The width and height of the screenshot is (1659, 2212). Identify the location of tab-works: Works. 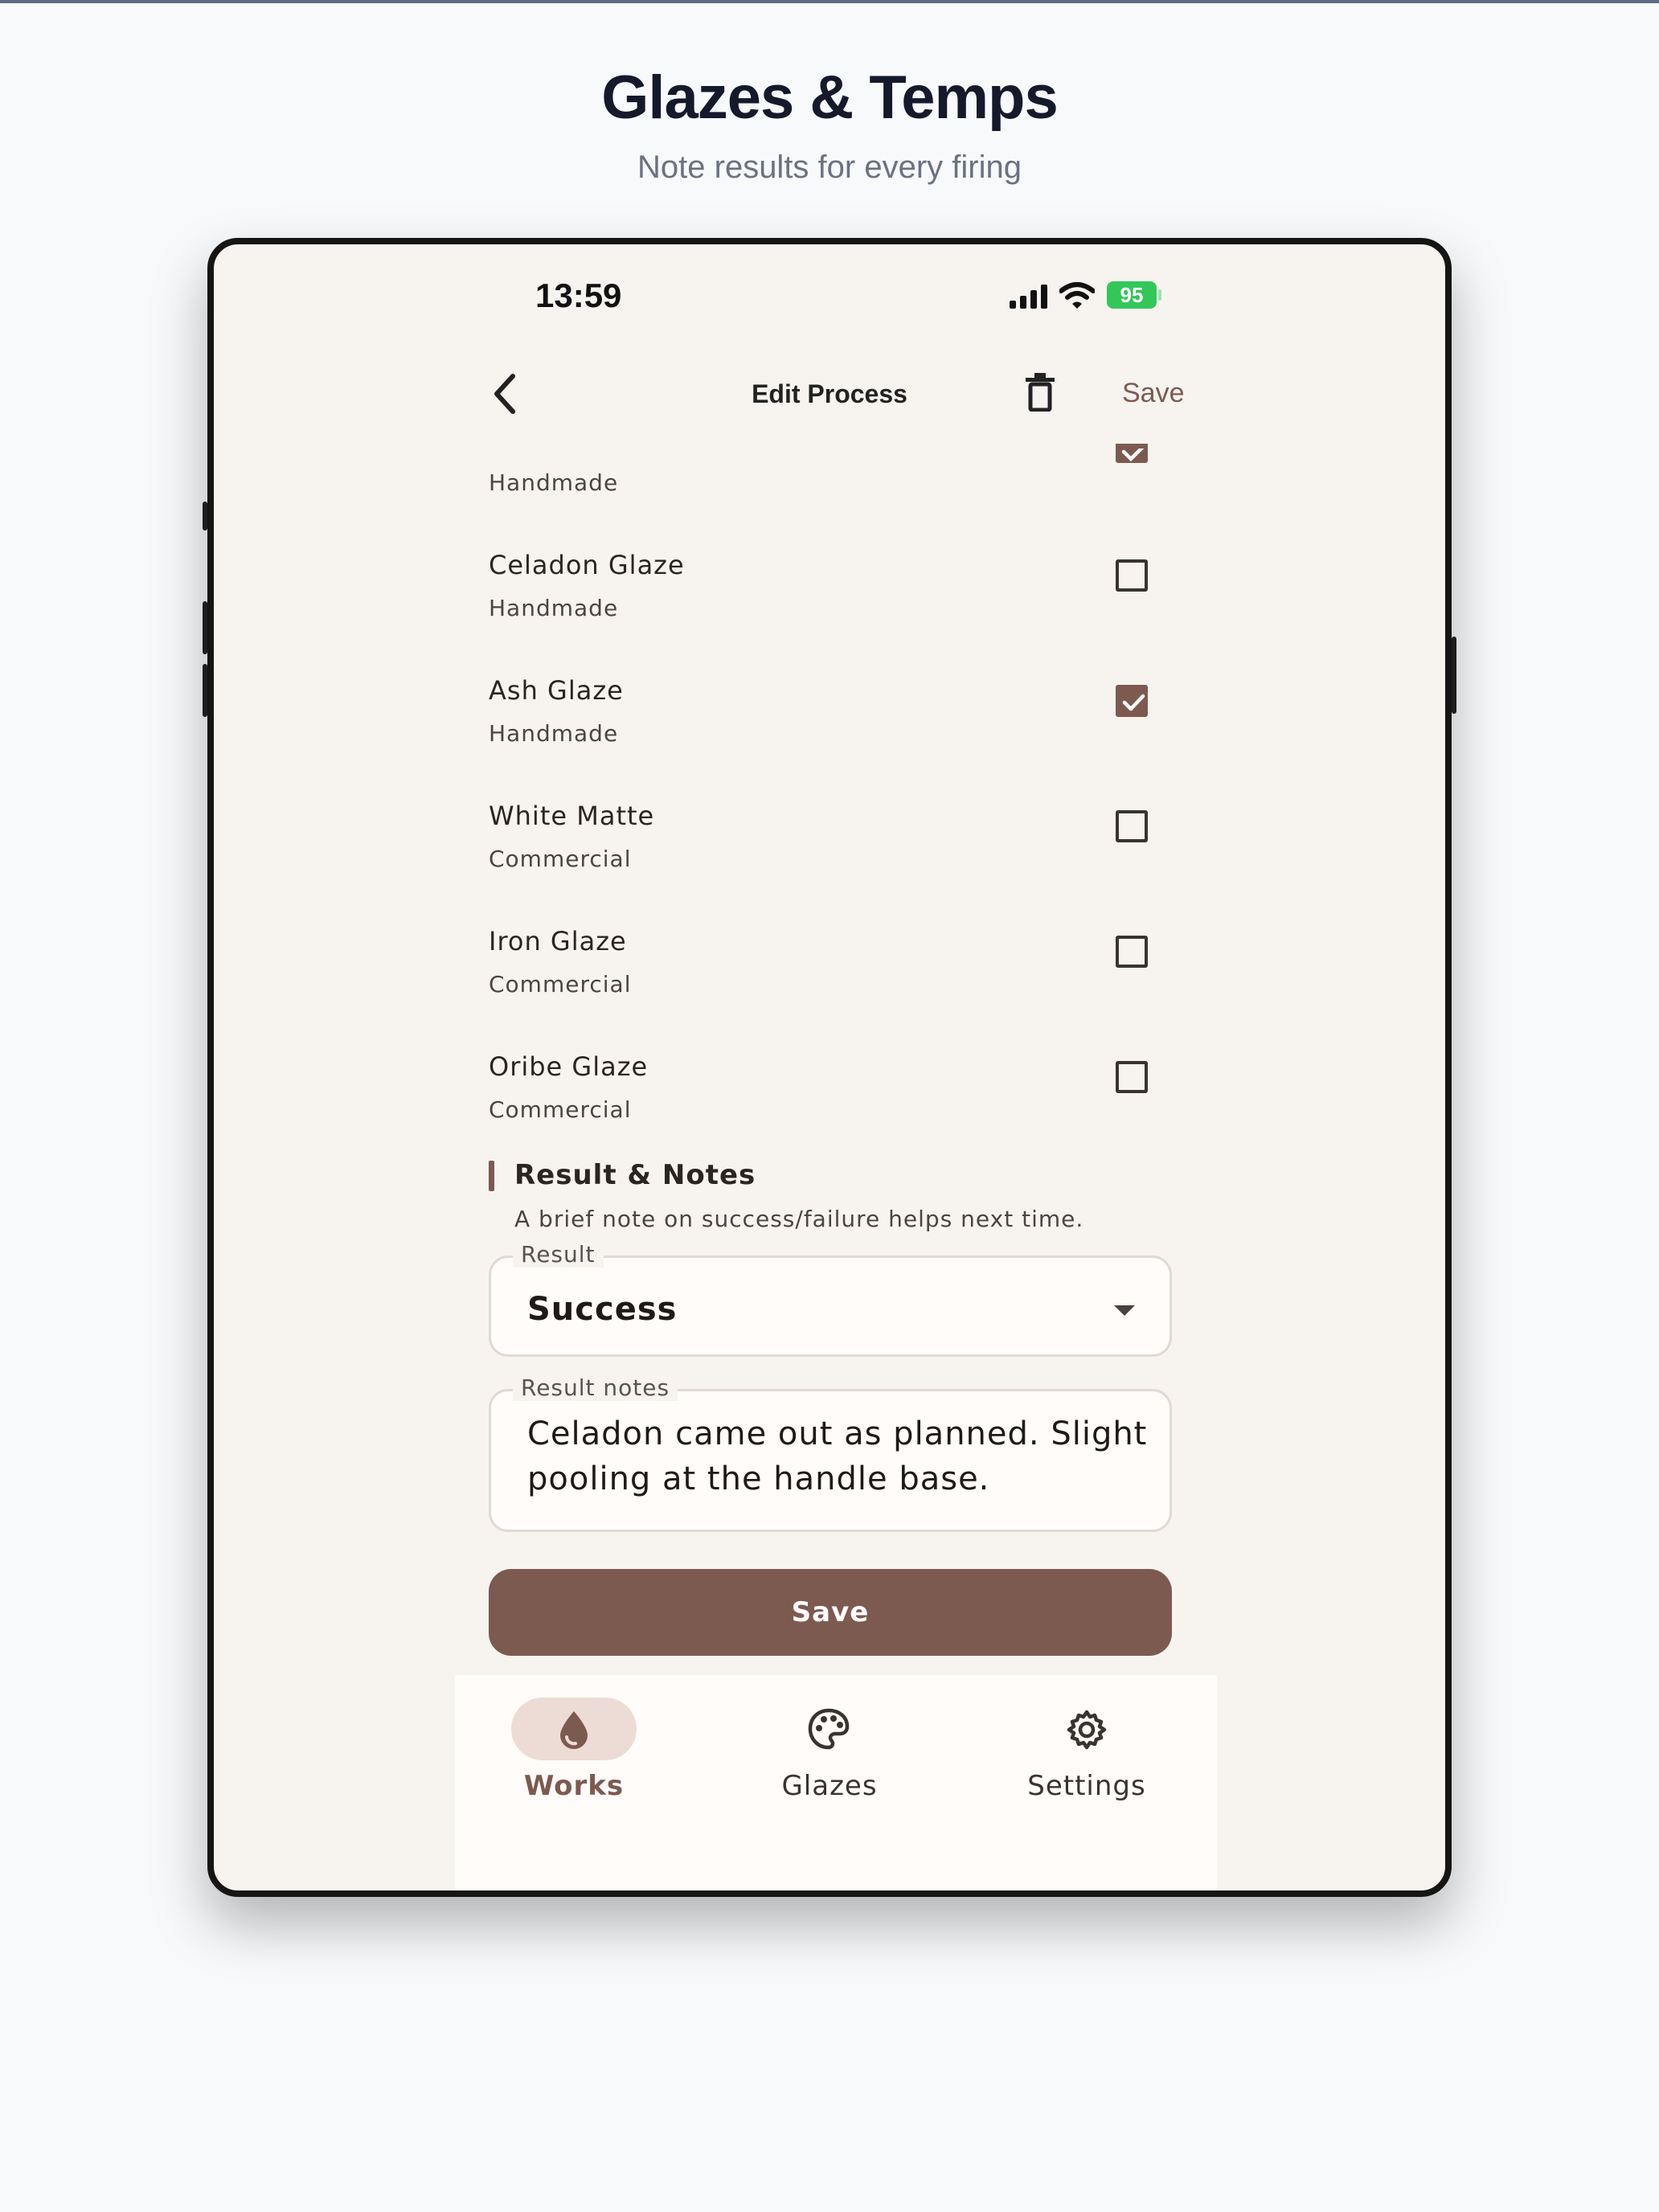
(574, 1786).